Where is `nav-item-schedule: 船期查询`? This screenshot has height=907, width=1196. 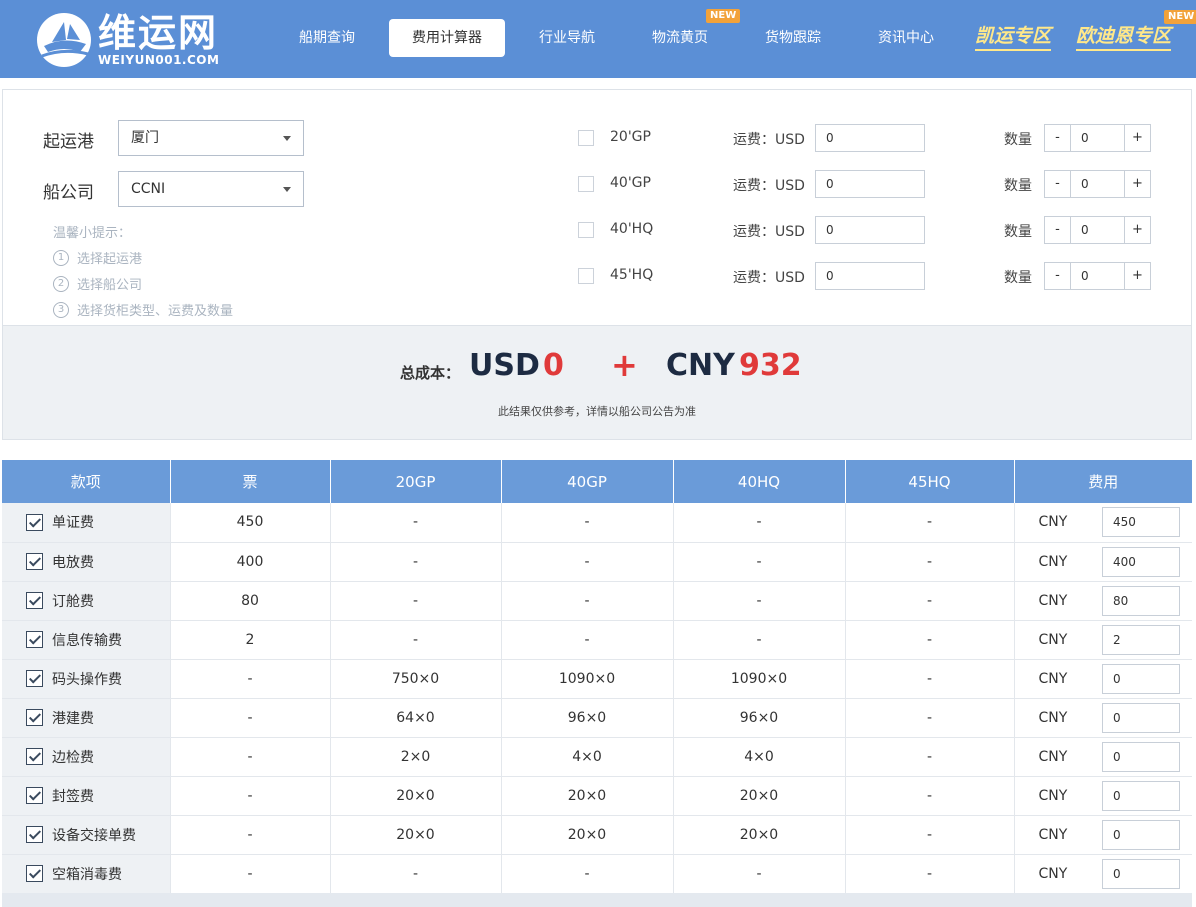
nav-item-schedule: 船期查询 is located at coordinates (327, 38).